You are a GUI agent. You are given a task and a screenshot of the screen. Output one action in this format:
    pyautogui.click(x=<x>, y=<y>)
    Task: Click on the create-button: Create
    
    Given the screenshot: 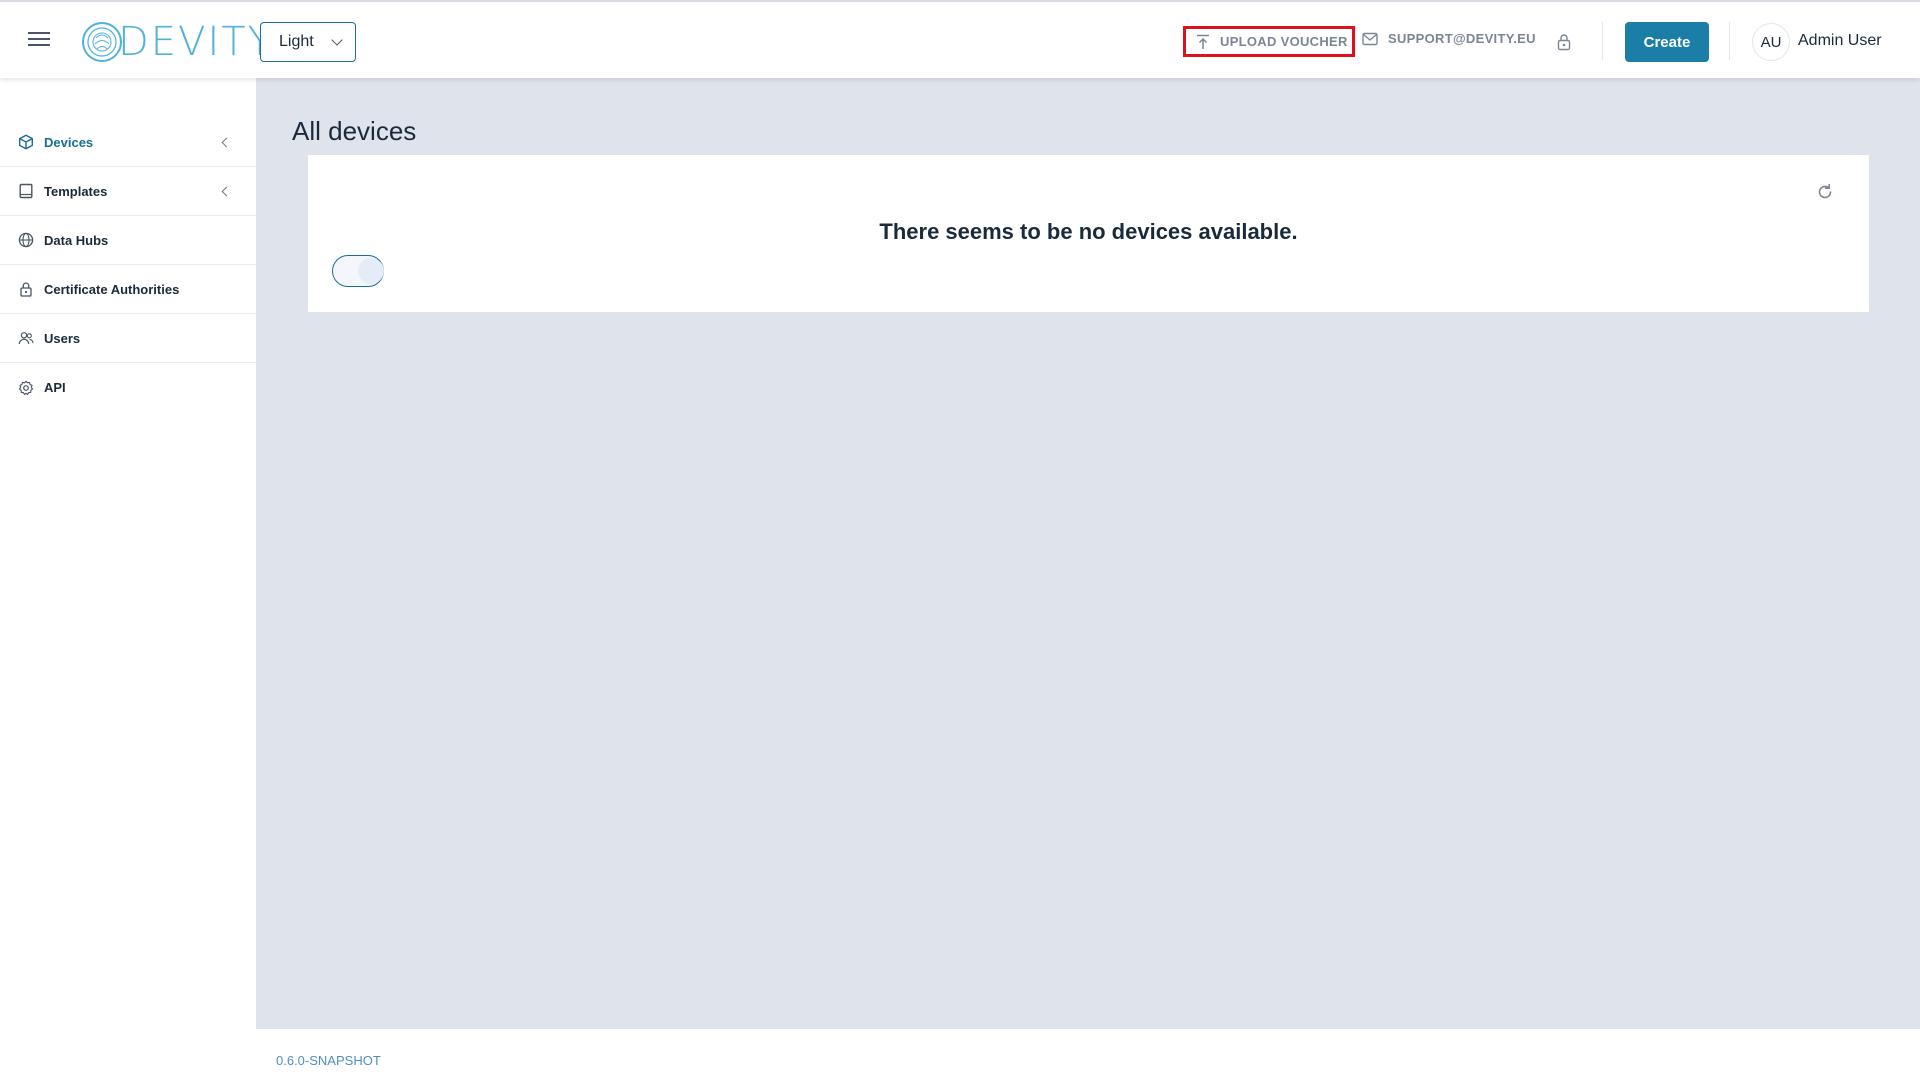 What is the action you would take?
    pyautogui.click(x=1667, y=42)
    